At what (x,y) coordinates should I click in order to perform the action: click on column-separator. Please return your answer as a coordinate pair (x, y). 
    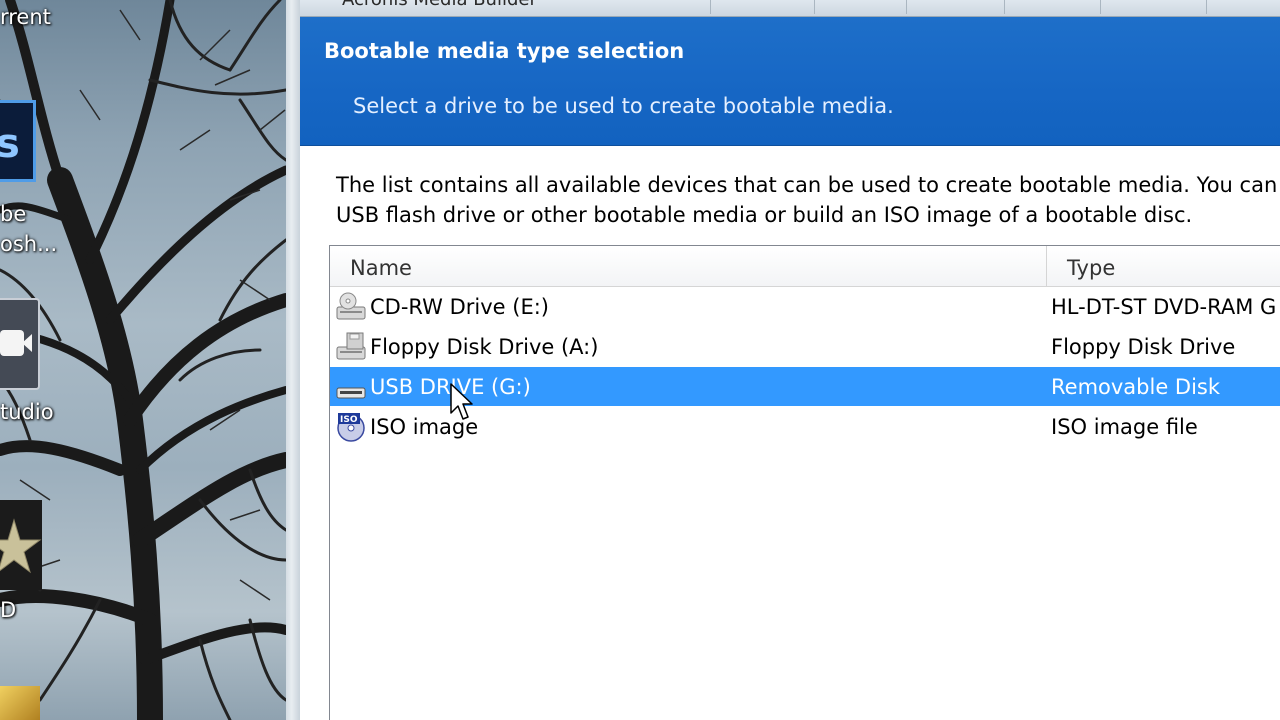
    Looking at the image, I should click on (1046, 266).